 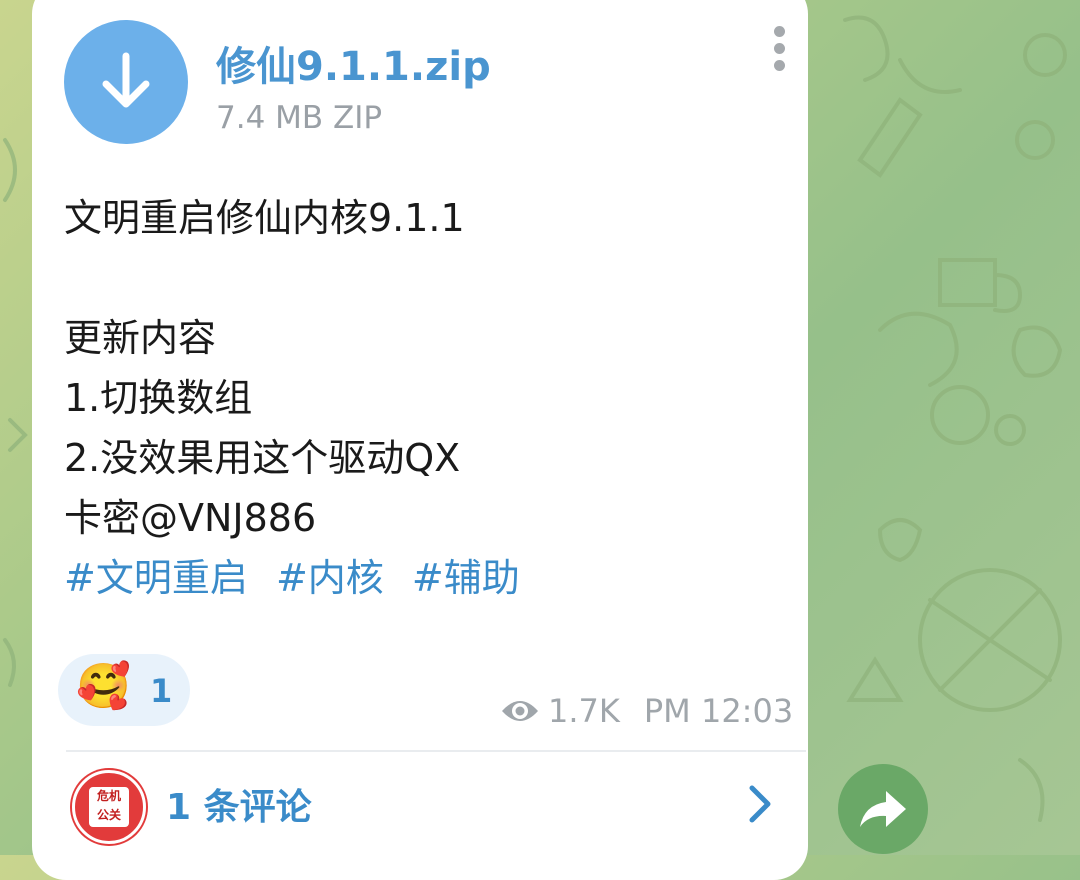 What do you see at coordinates (424, 278) in the screenshot?
I see `message-line` at bounding box center [424, 278].